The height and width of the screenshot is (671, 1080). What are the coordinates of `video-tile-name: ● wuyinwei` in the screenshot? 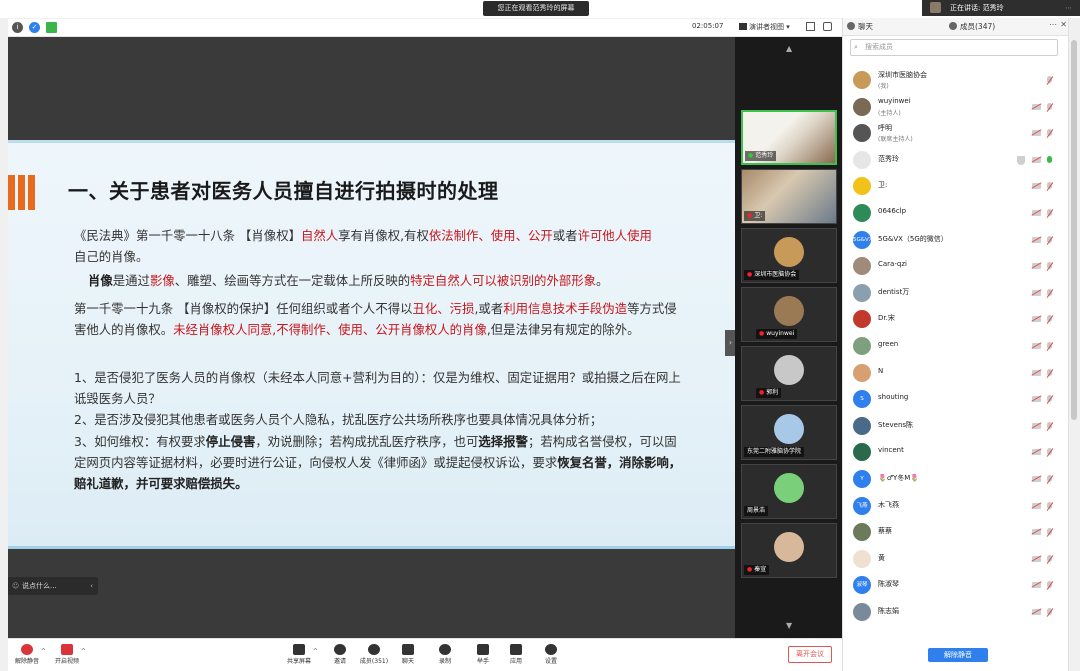 It's located at (777, 334).